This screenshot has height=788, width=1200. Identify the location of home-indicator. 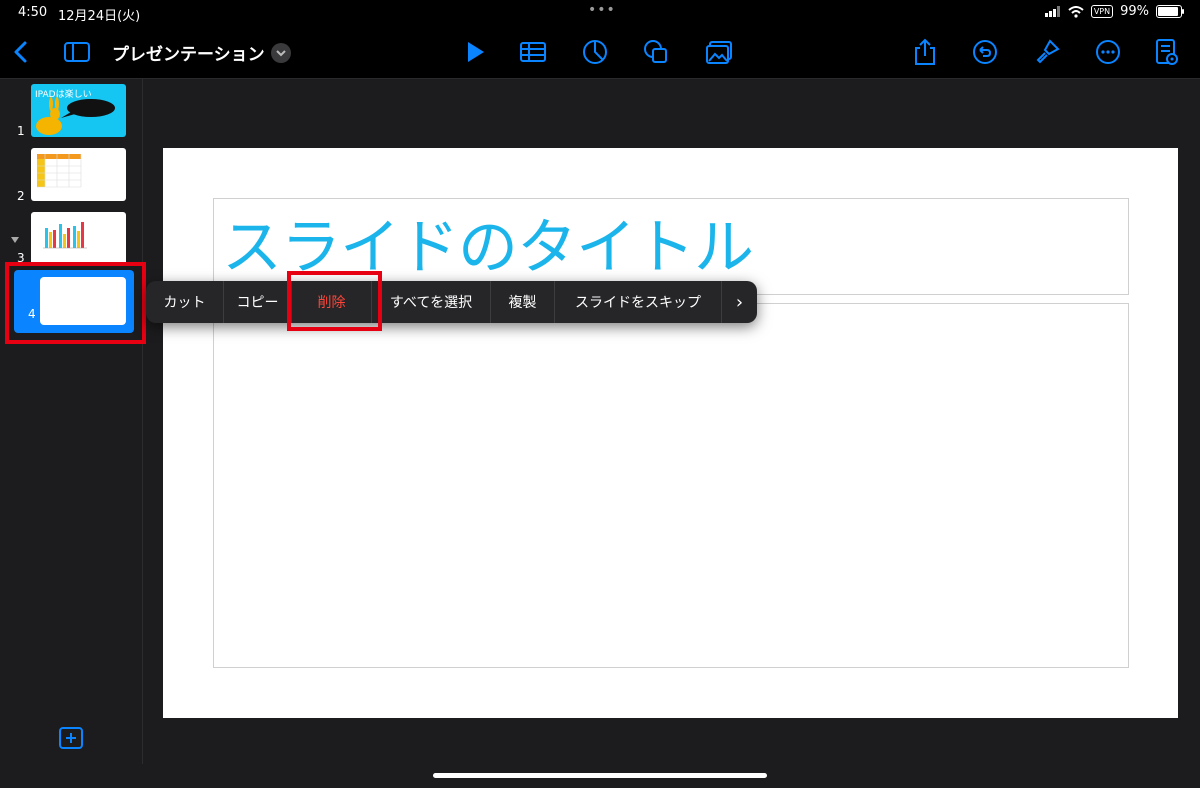
(600, 775).